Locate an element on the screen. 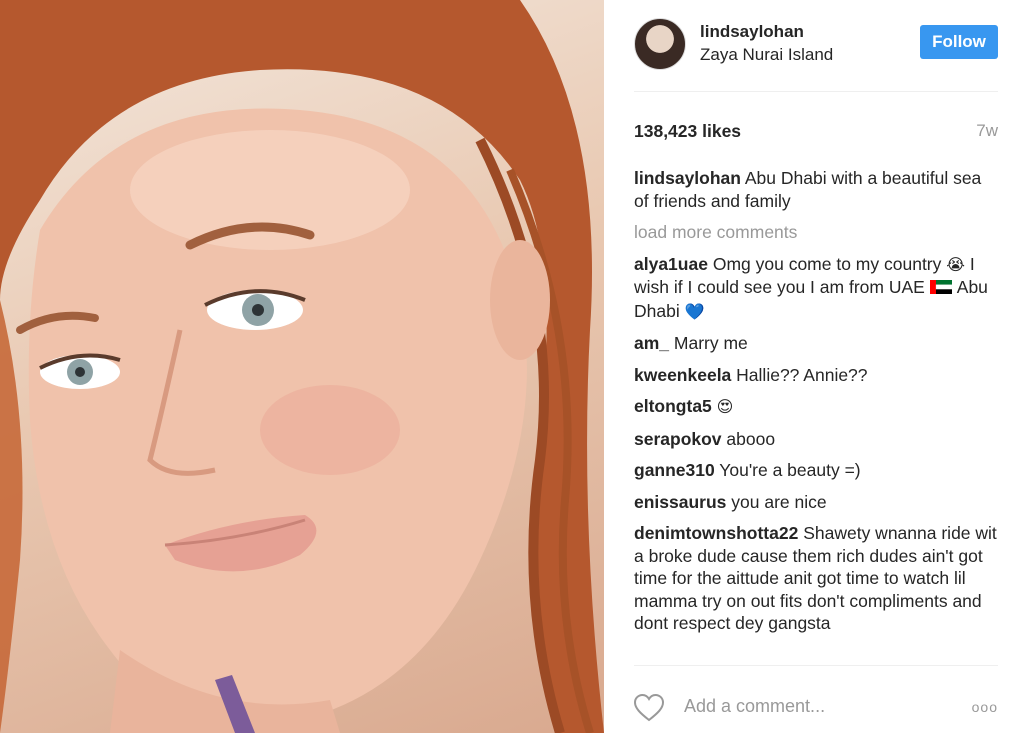 The height and width of the screenshot is (733, 1024). crying-face-emoji-icon: 😭 is located at coordinates (955, 264).